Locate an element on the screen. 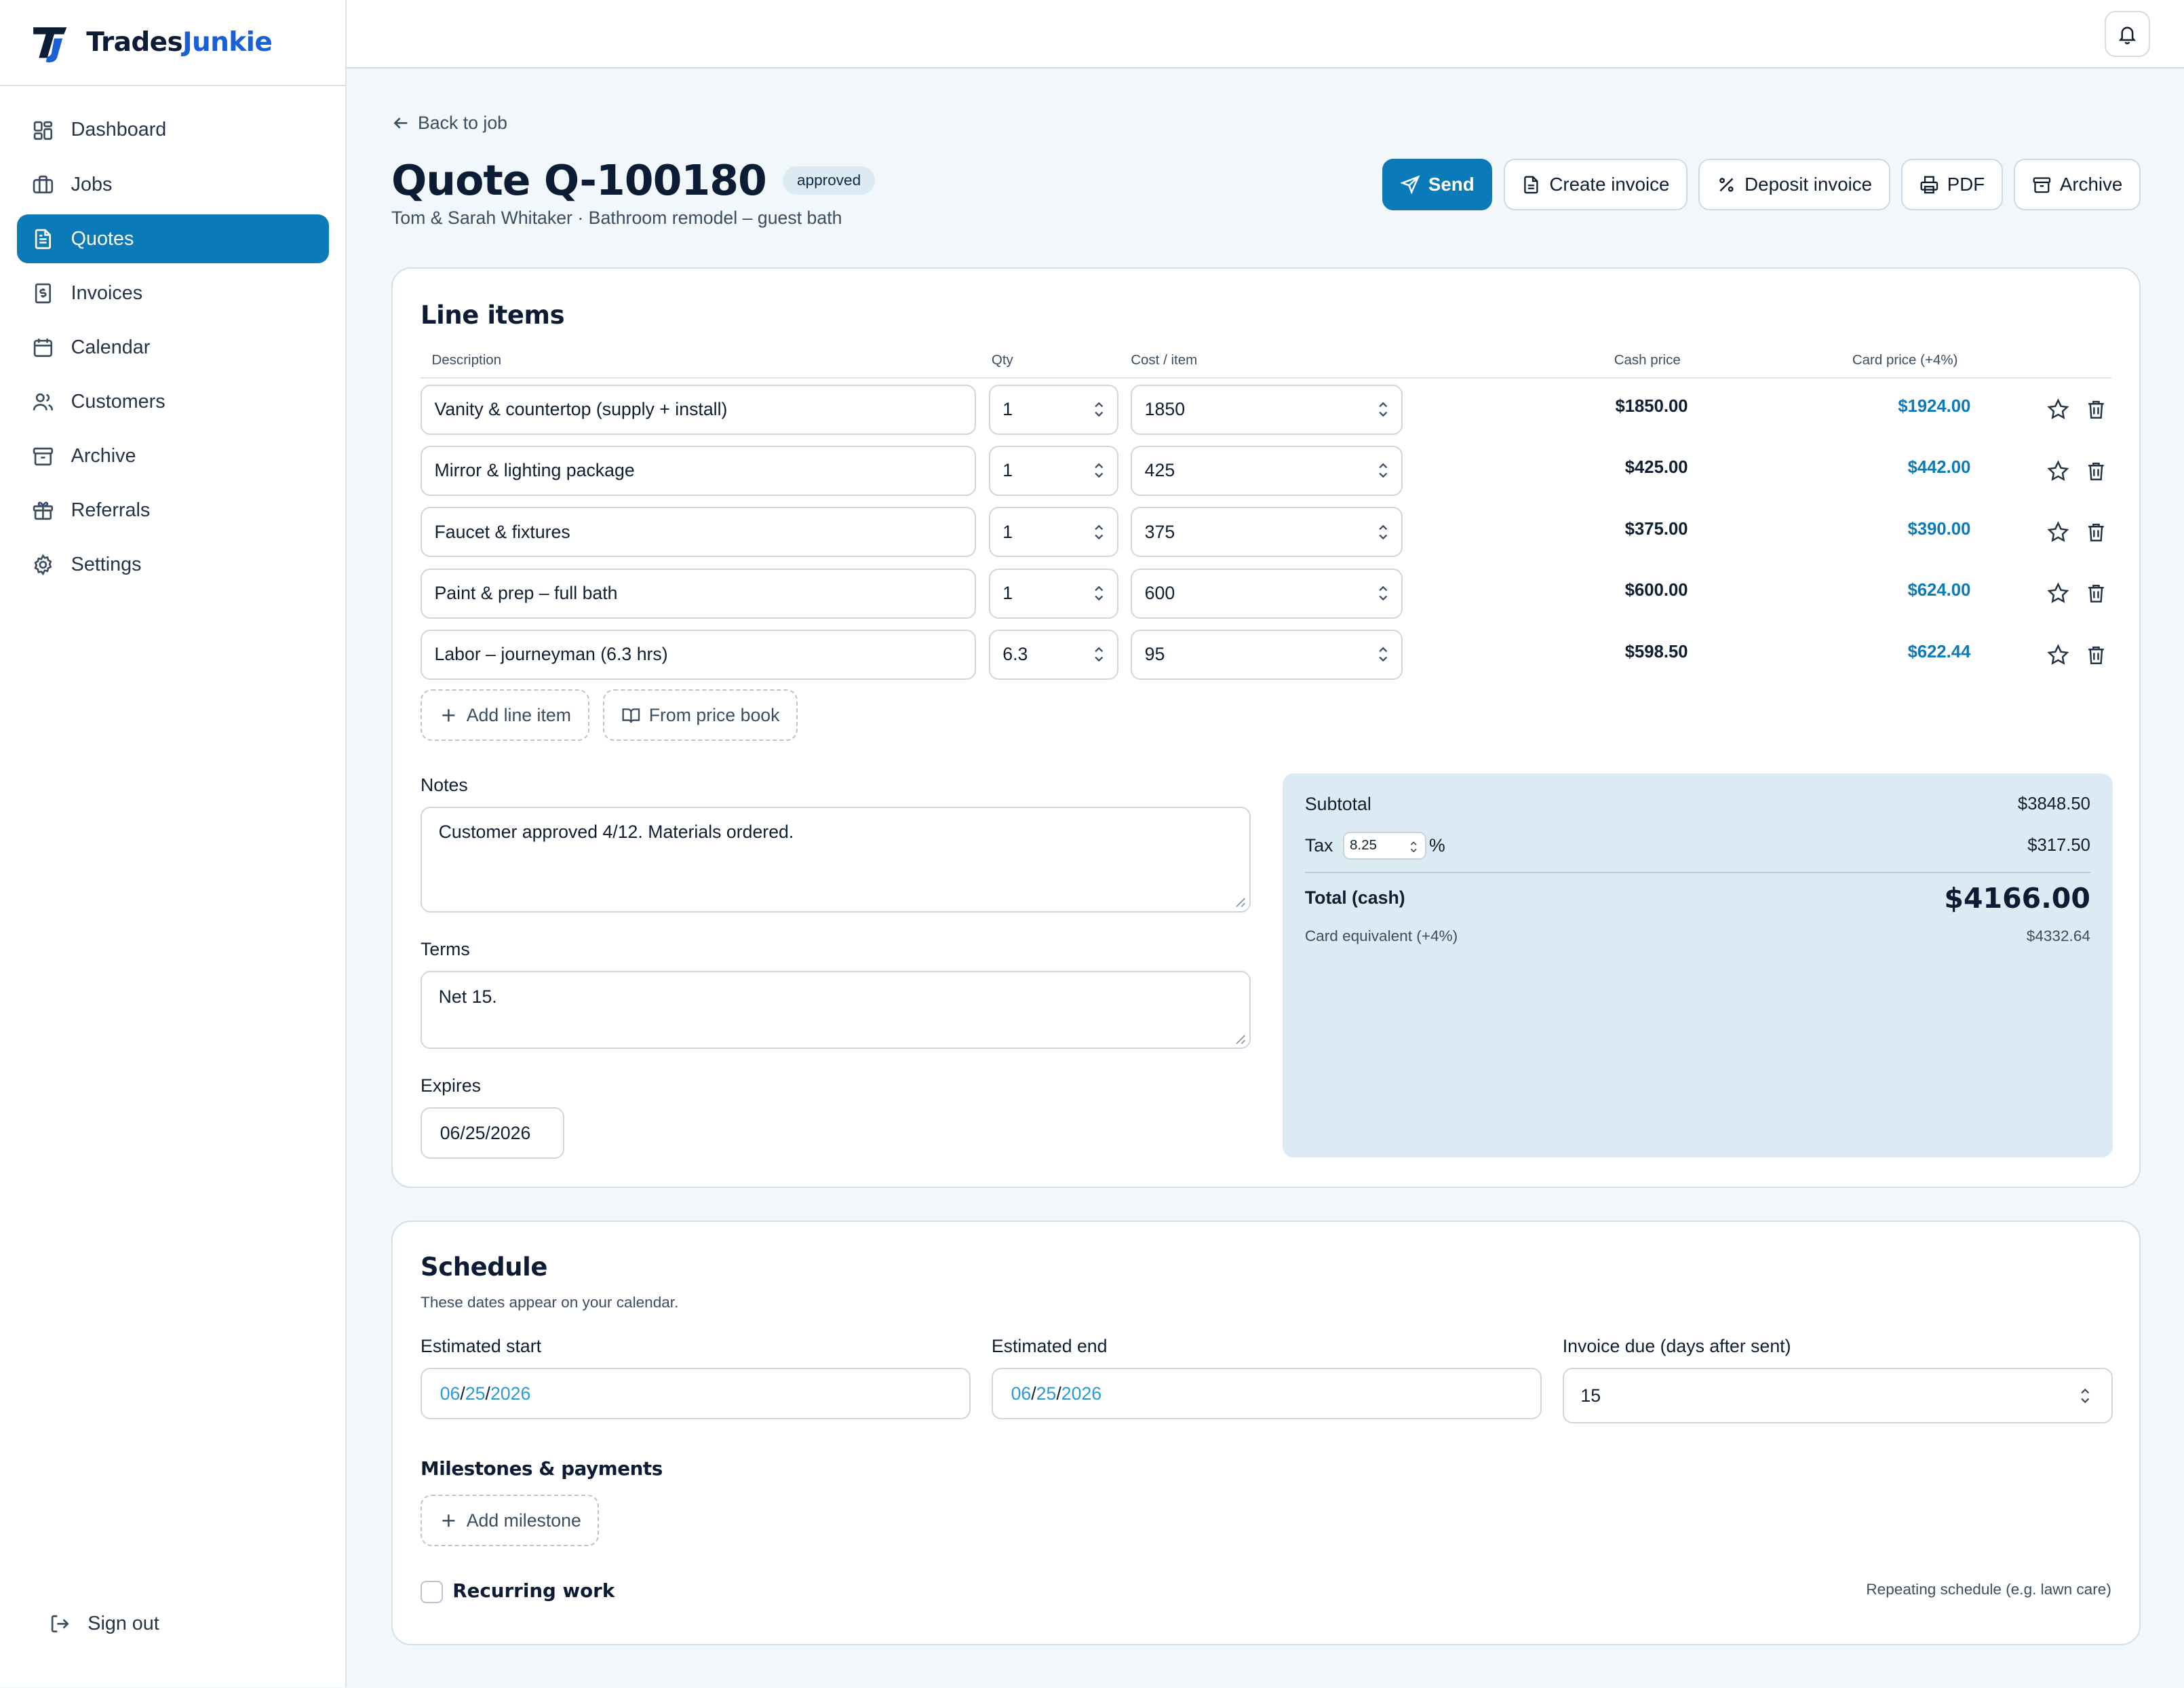 Image resolution: width=2184 pixels, height=1688 pixels. date-year: 2026 is located at coordinates (510, 1393).